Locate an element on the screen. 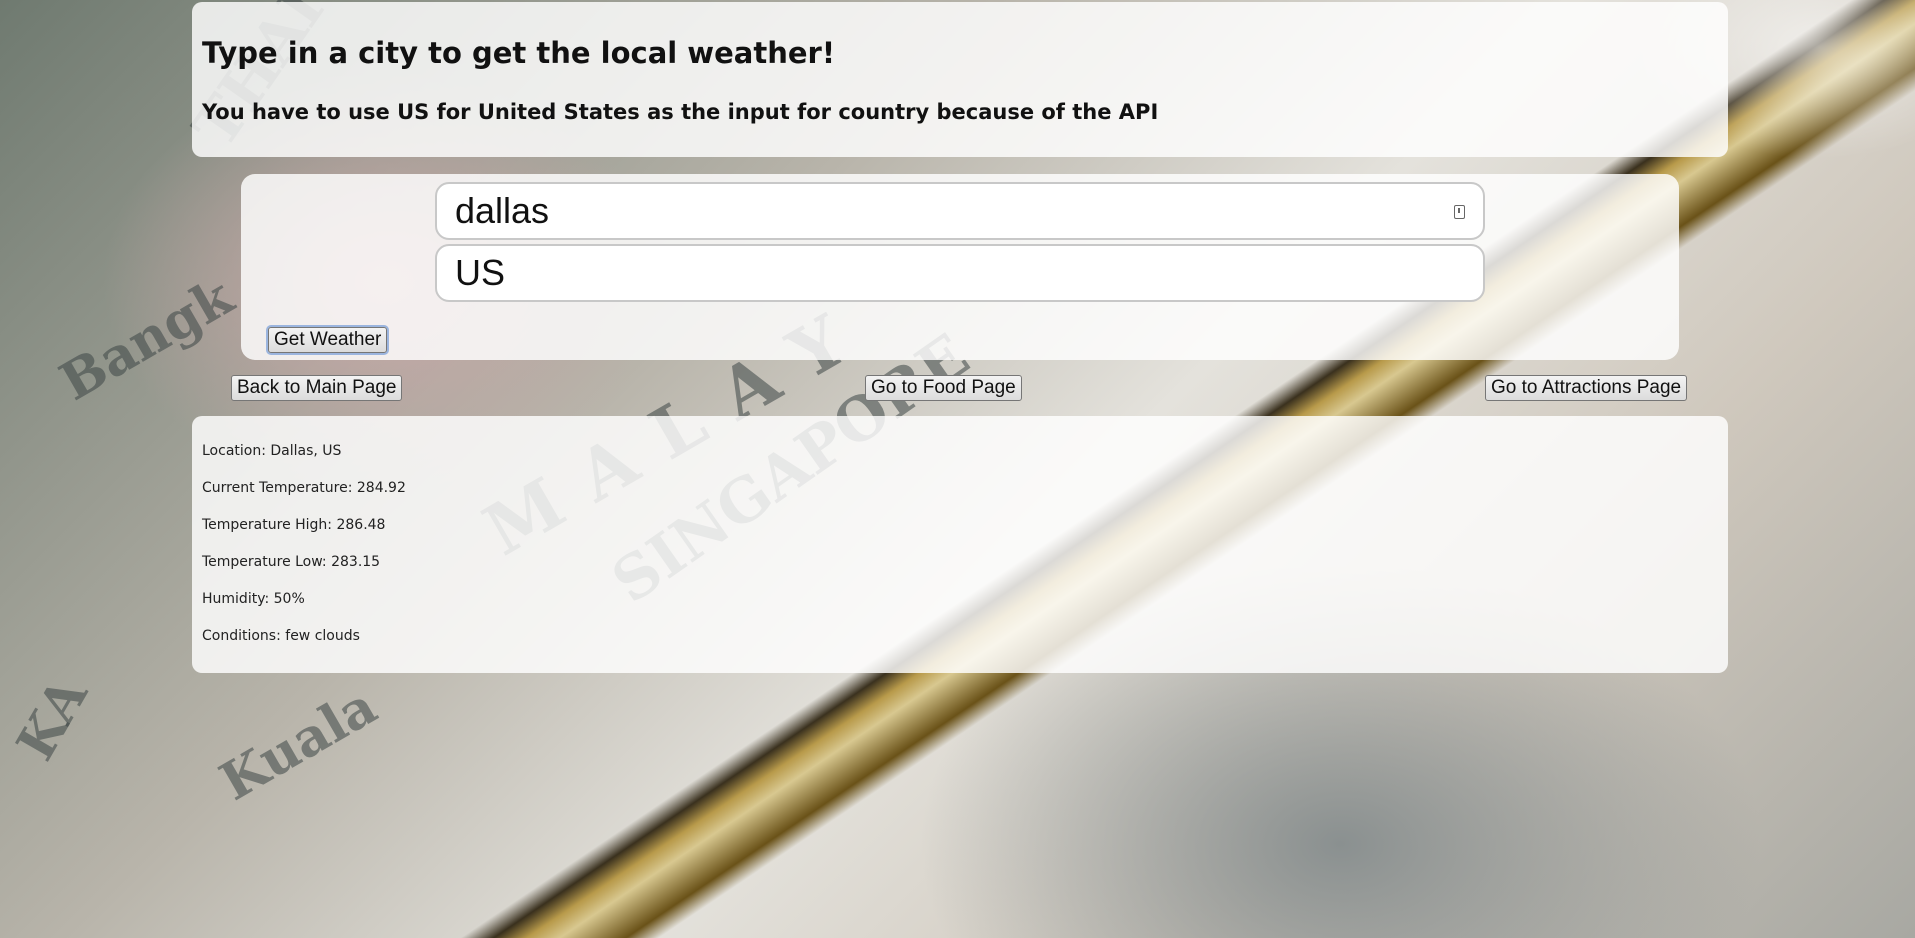 This screenshot has height=938, width=1915. country-input-value: US is located at coordinates (480, 272).